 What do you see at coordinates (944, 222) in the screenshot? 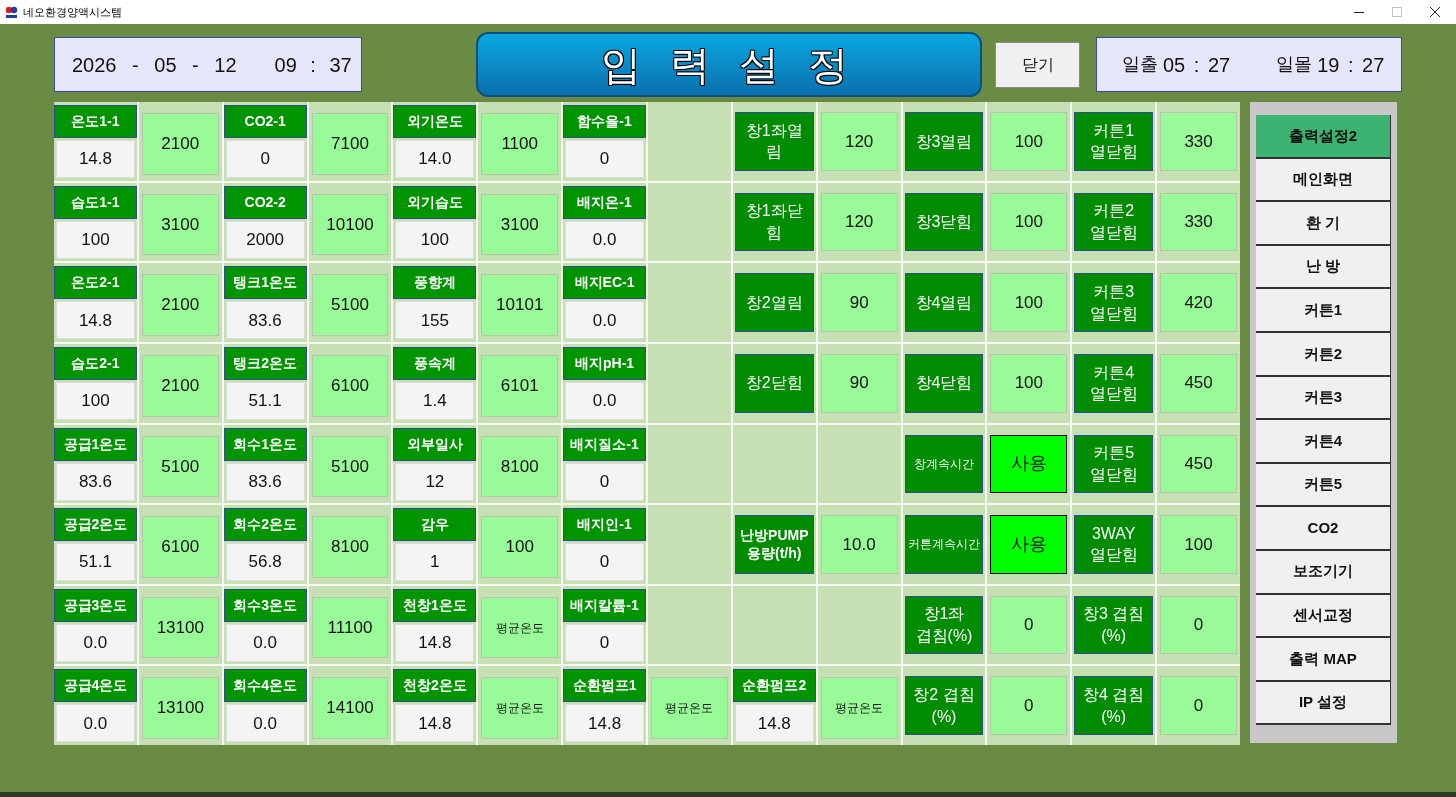
I see `output-label: 창3닫힘` at bounding box center [944, 222].